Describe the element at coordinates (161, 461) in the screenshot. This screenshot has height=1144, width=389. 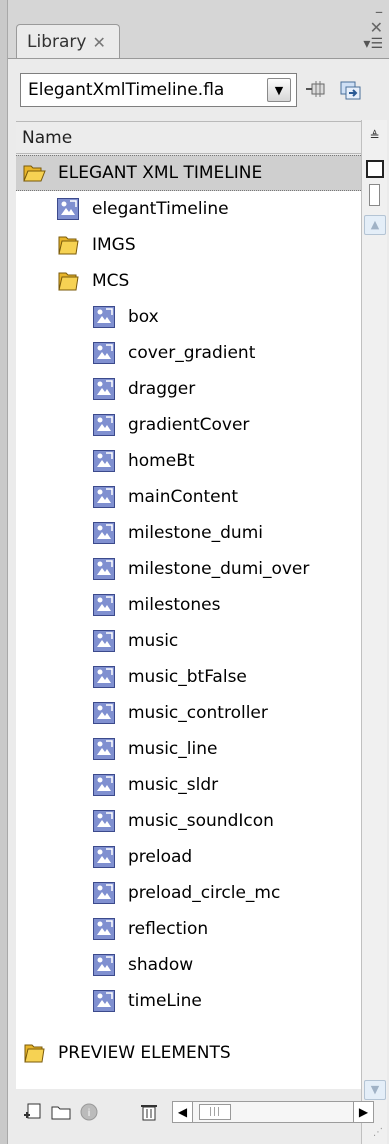
I see `library-item-label: homeBt` at that location.